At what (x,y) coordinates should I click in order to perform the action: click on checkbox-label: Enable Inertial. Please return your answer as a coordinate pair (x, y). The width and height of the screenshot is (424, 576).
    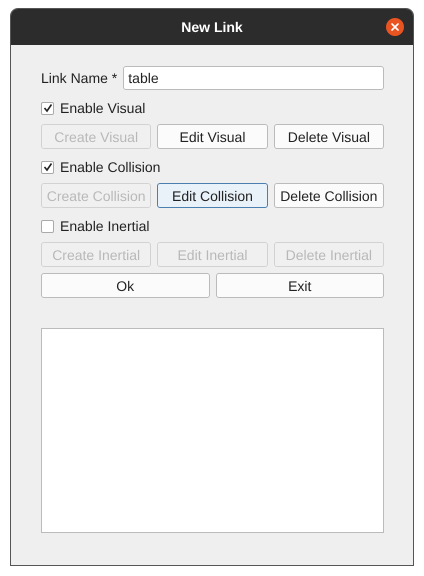
    Looking at the image, I should click on (105, 226).